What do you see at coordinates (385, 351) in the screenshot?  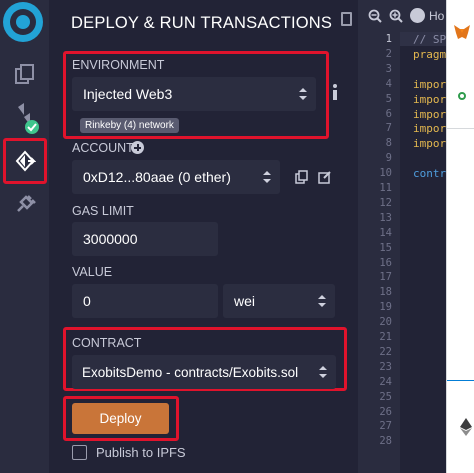 I see `line-number: 22` at bounding box center [385, 351].